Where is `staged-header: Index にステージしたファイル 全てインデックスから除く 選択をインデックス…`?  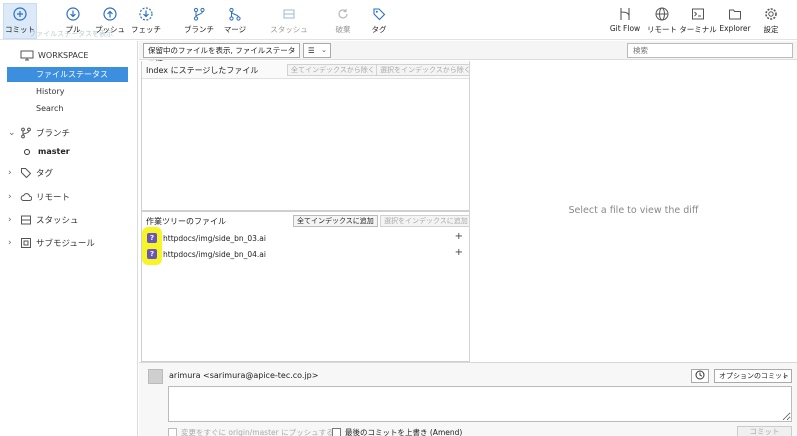
staged-header: Index にステージしたファイル 全てインデックスから除く 選択をインデックス… is located at coordinates (308, 70).